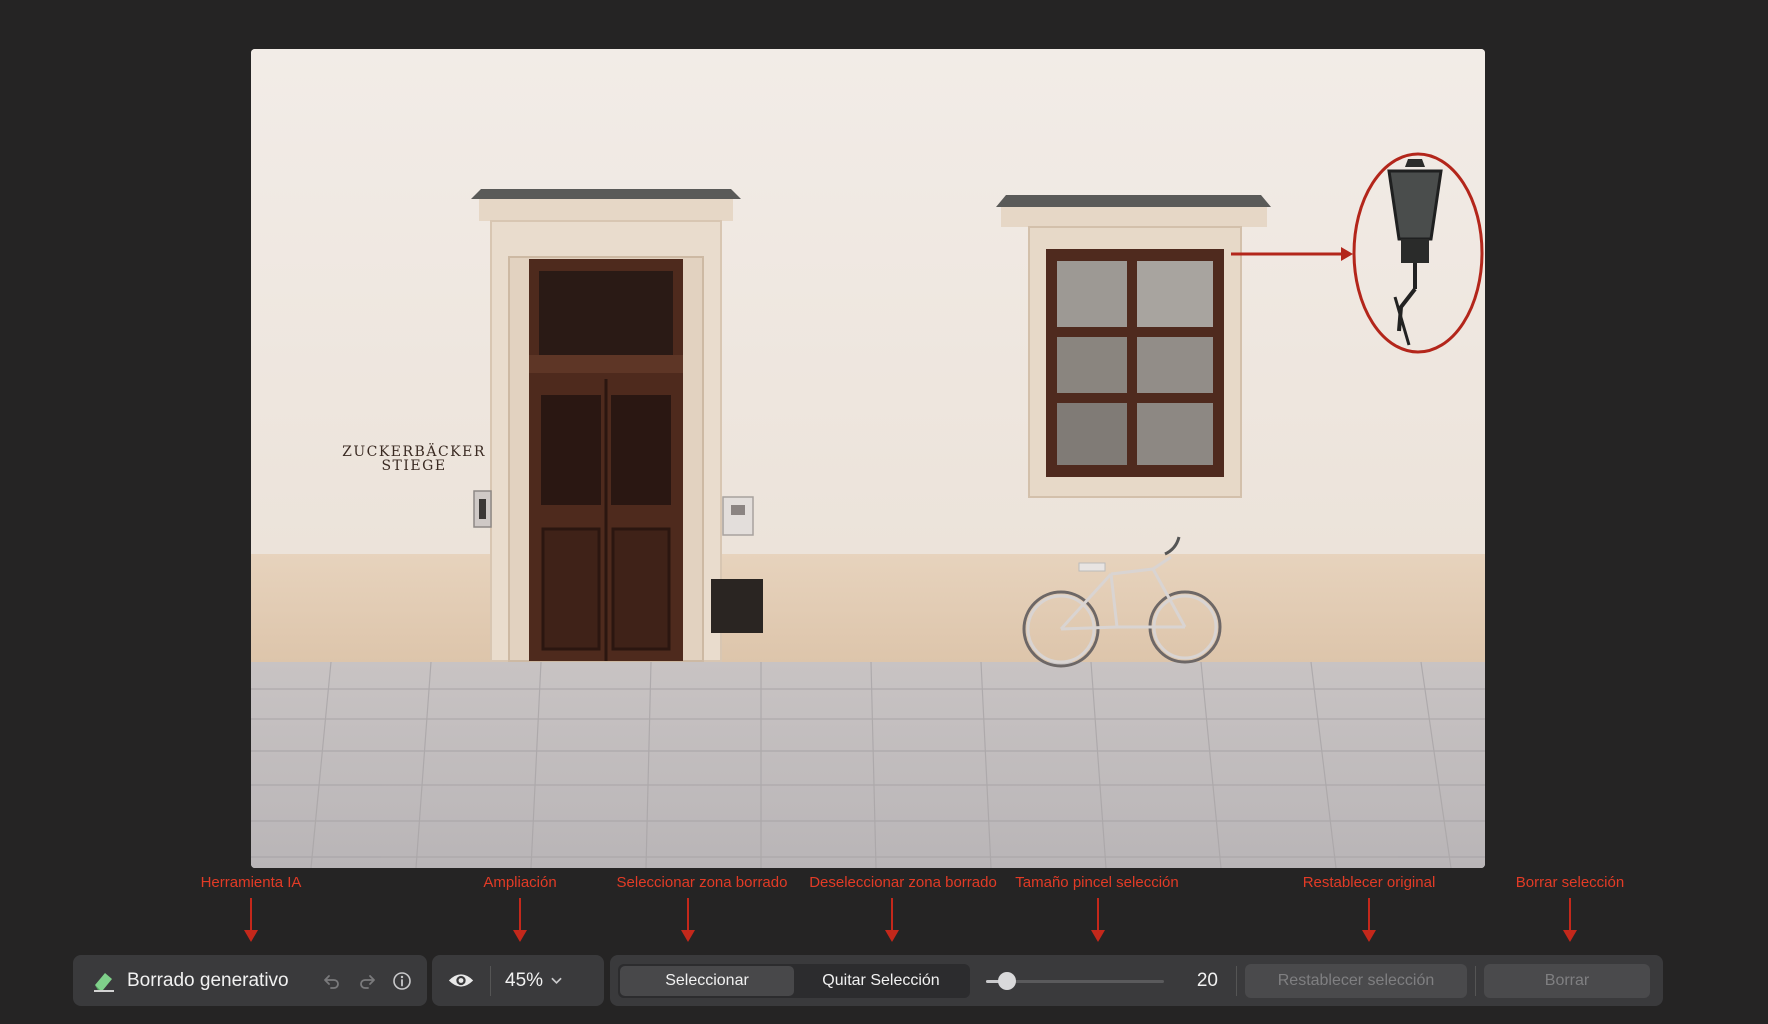  I want to click on door, so click(606, 425).